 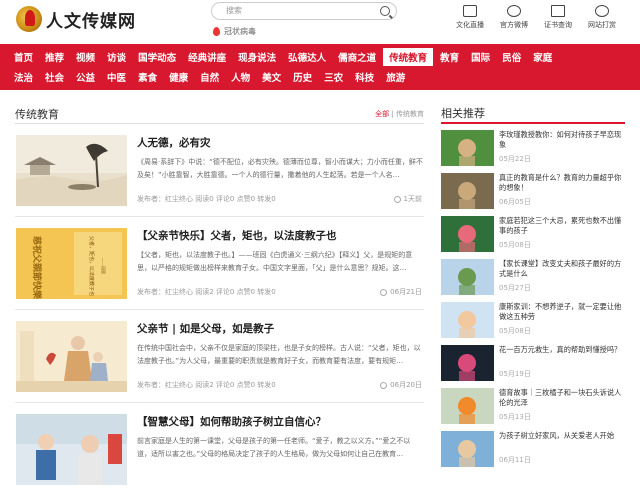 I want to click on search-input: 搜索, so click(x=304, y=11).